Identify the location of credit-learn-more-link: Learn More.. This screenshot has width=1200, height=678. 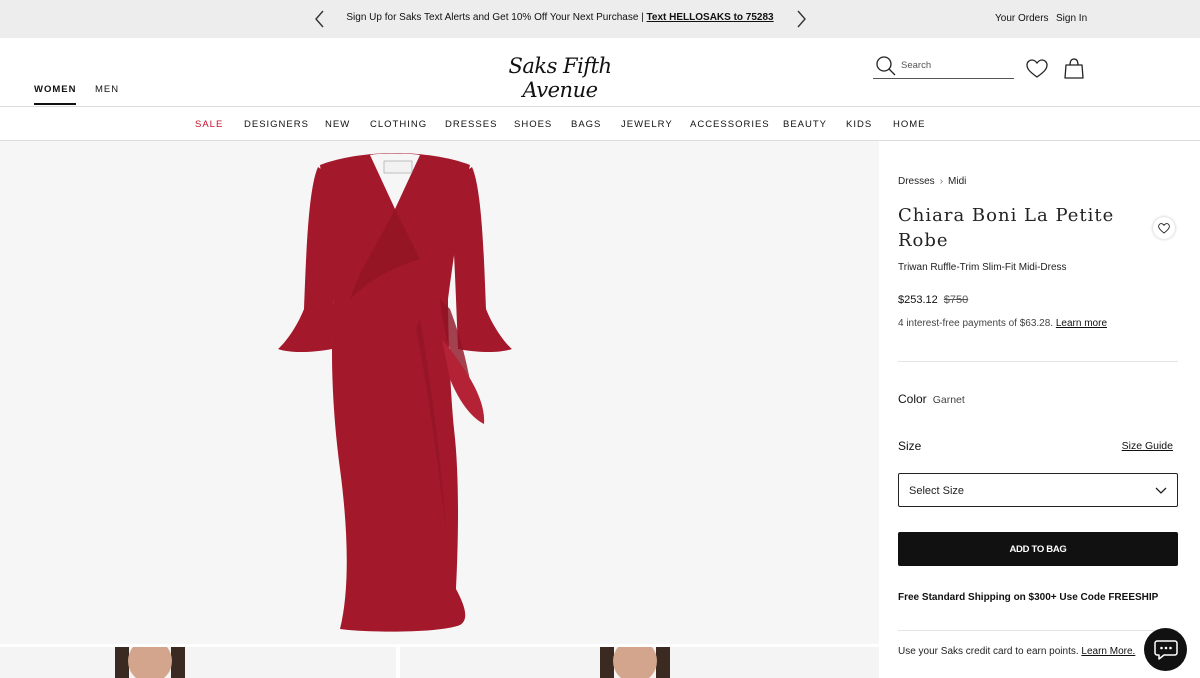
(1108, 651).